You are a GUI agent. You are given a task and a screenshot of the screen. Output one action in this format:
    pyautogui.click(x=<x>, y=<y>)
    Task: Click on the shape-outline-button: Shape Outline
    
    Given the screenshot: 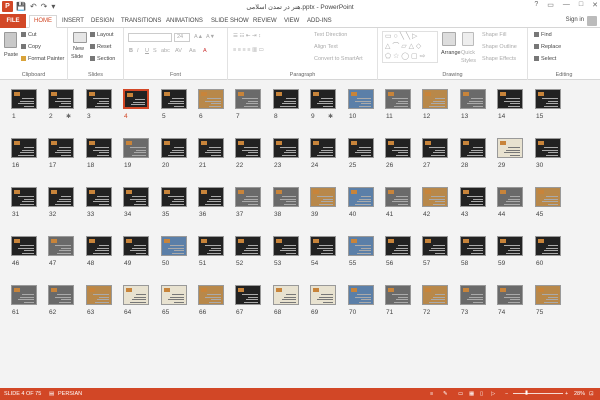 What is the action you would take?
    pyautogui.click(x=499, y=47)
    